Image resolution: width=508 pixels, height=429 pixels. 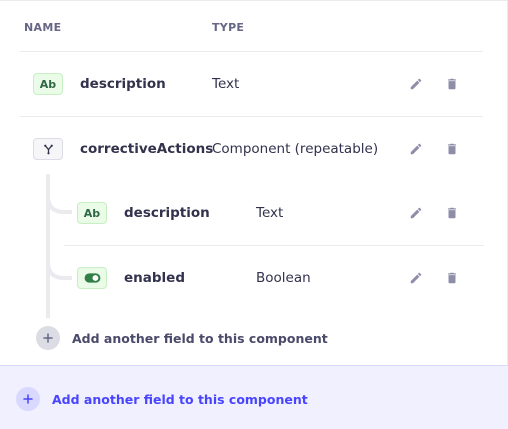 I want to click on add-component-field-button: Add another field to this component, so click(x=182, y=338).